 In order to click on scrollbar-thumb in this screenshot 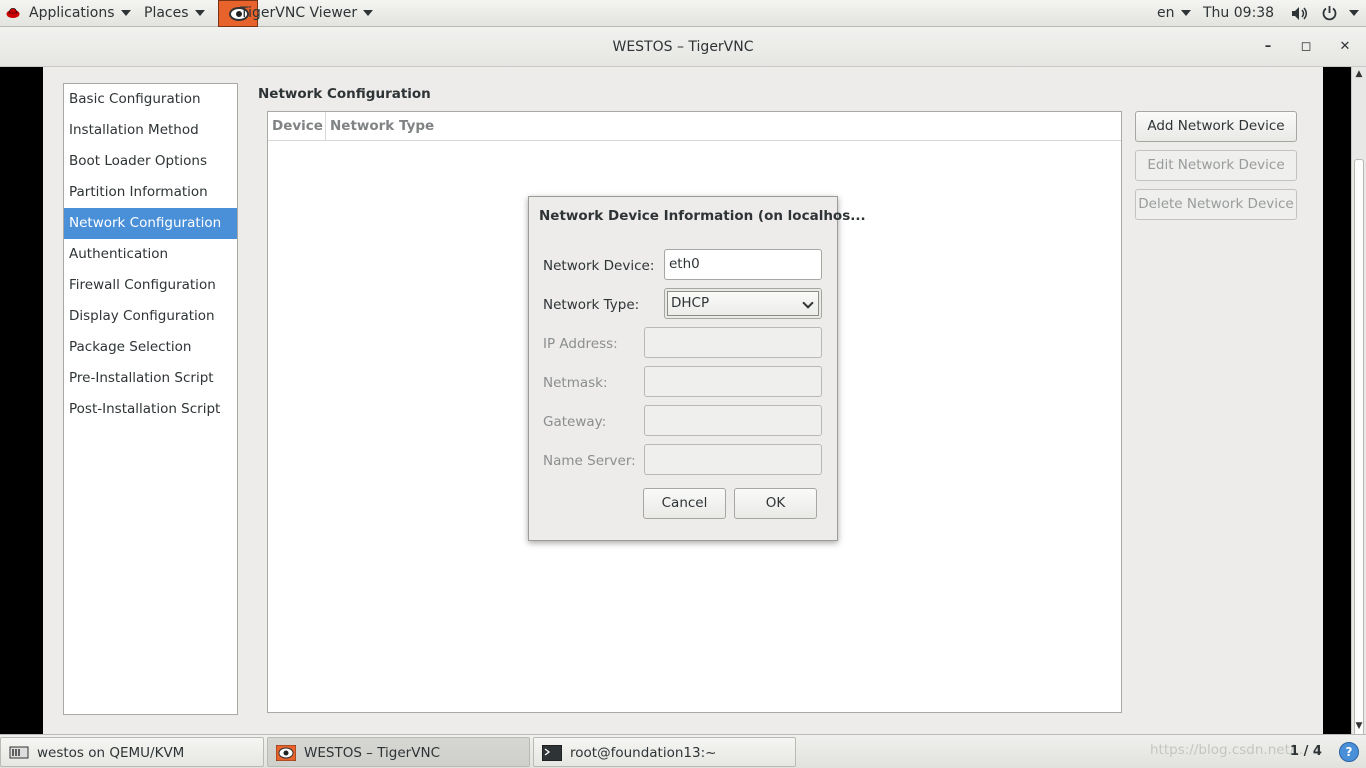, I will do `click(1359, 457)`.